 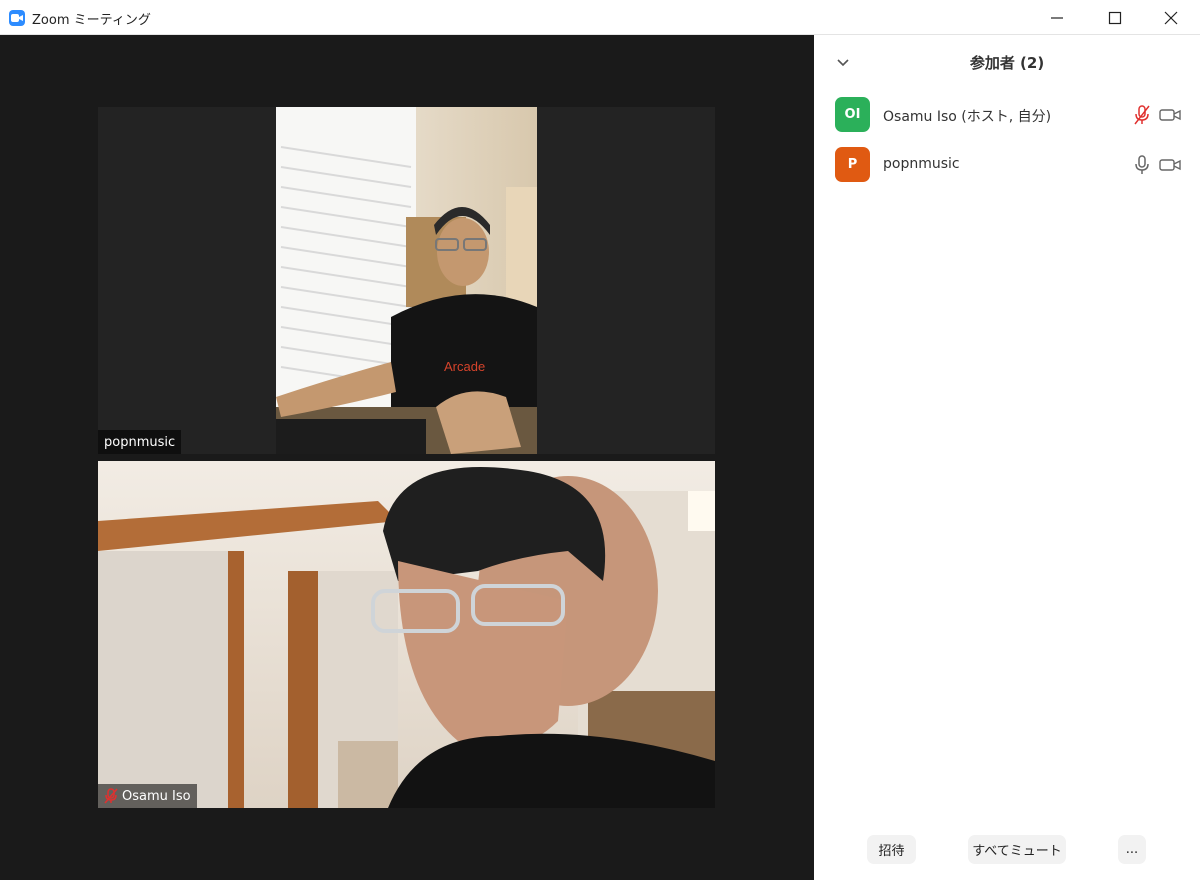 I want to click on name-tag-label: popnmusic, so click(x=140, y=442).